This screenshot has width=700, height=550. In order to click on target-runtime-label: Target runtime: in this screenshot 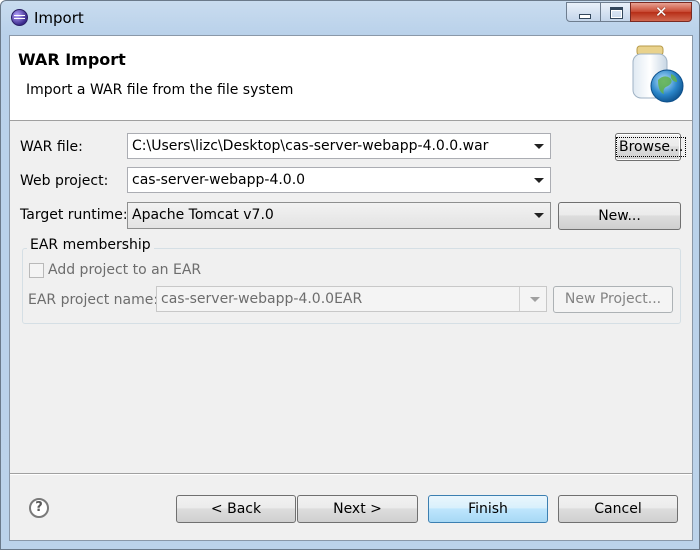, I will do `click(74, 215)`.